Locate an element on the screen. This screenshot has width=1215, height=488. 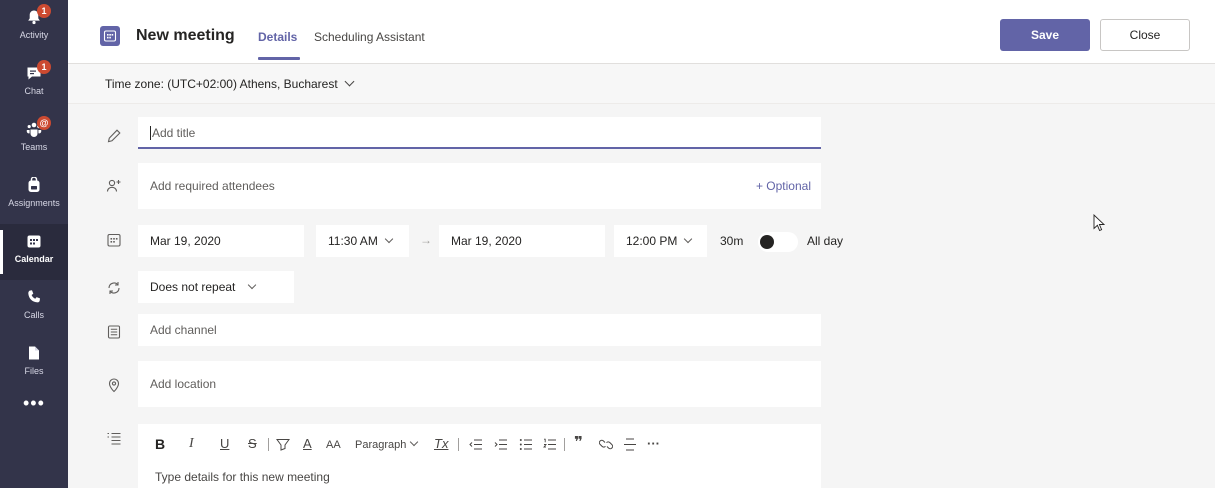
phone-icon is located at coordinates (34, 296).